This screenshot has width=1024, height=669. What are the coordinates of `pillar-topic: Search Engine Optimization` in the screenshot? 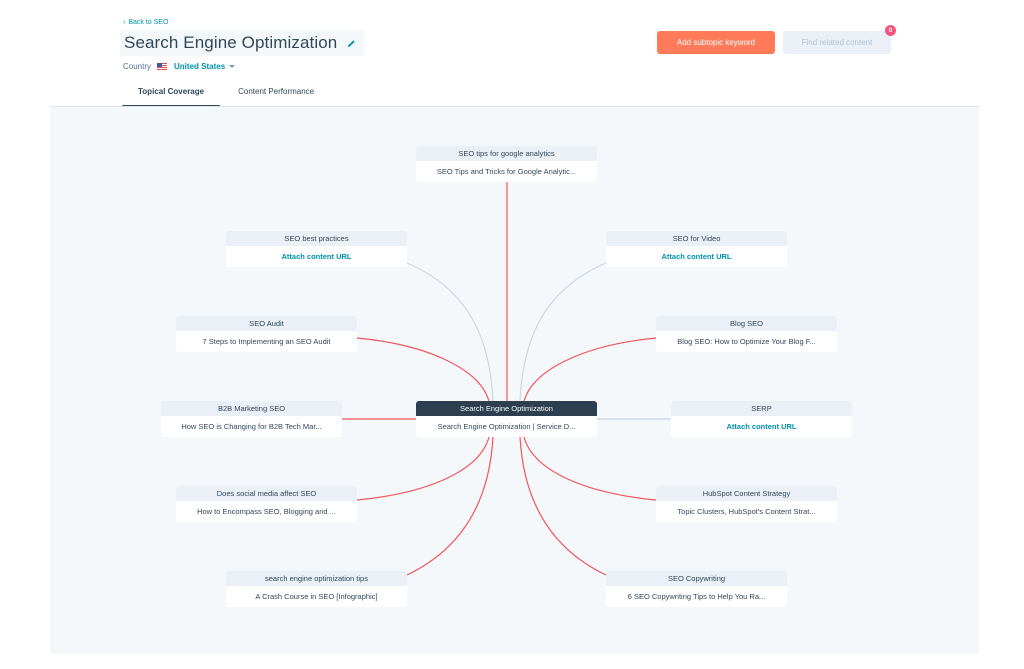 It's located at (506, 408).